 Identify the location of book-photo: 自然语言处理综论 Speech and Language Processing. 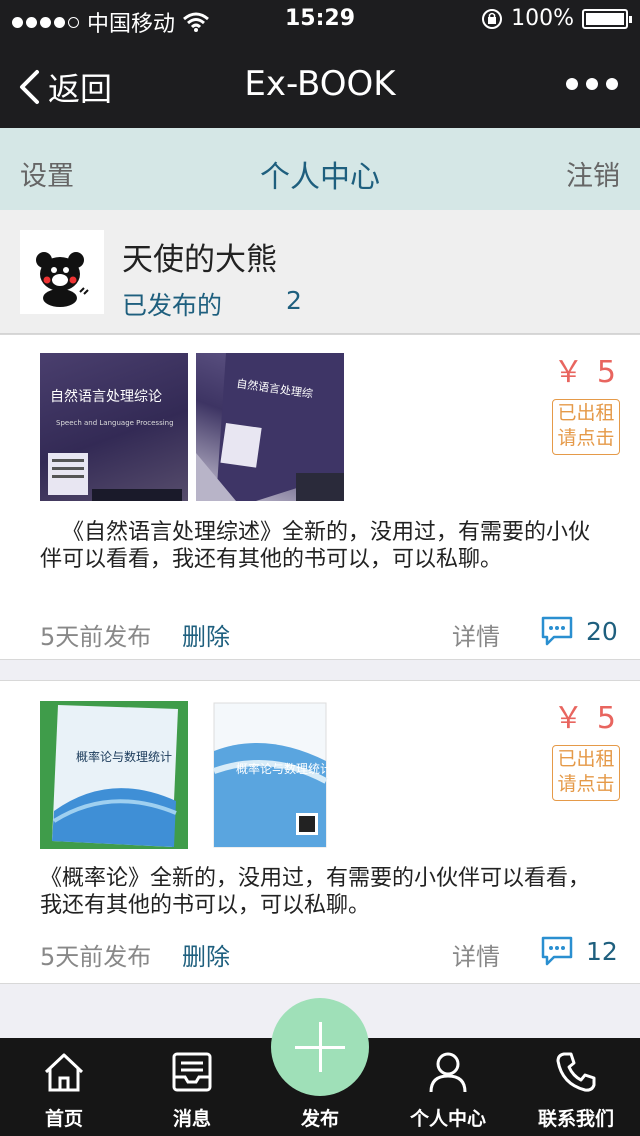
(114, 427).